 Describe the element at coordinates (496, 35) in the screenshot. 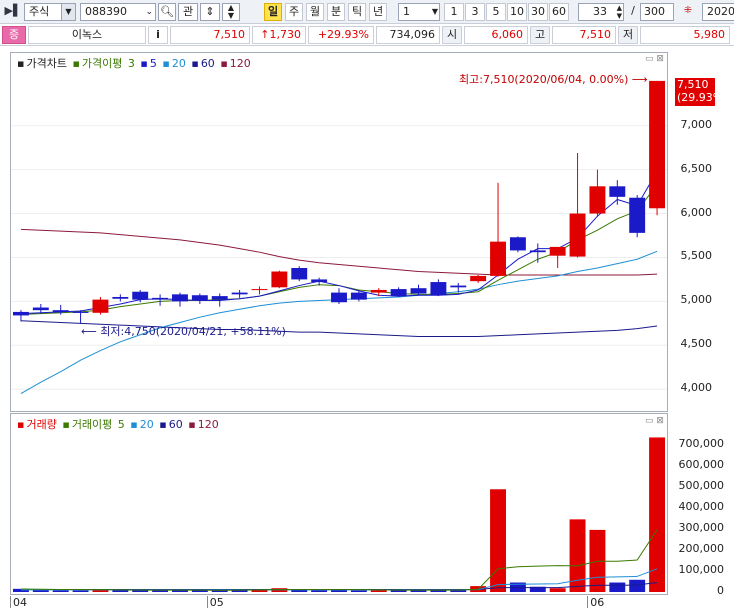

I see `open-value: 6,060` at that location.